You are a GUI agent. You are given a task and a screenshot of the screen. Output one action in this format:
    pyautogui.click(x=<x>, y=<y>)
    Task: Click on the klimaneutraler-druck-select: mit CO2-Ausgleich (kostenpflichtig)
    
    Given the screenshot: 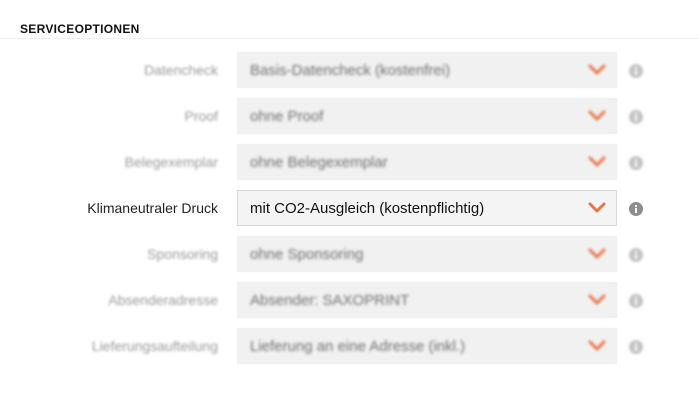 What is the action you would take?
    pyautogui.click(x=427, y=208)
    